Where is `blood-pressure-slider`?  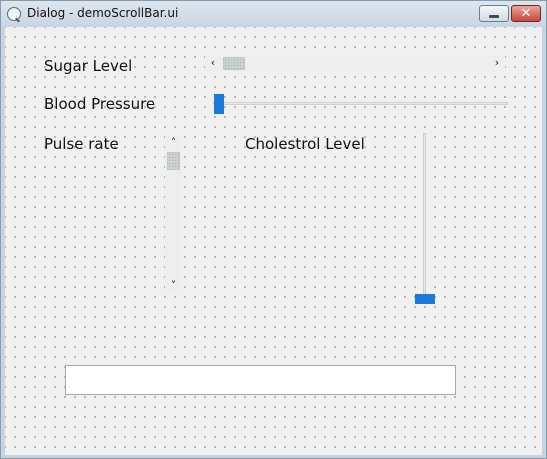
blood-pressure-slider is located at coordinates (360, 104).